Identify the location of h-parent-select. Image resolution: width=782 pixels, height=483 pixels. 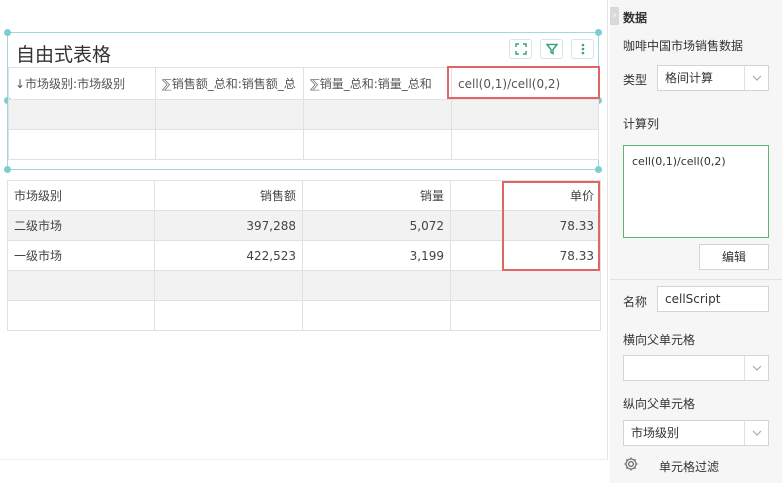
(696, 368).